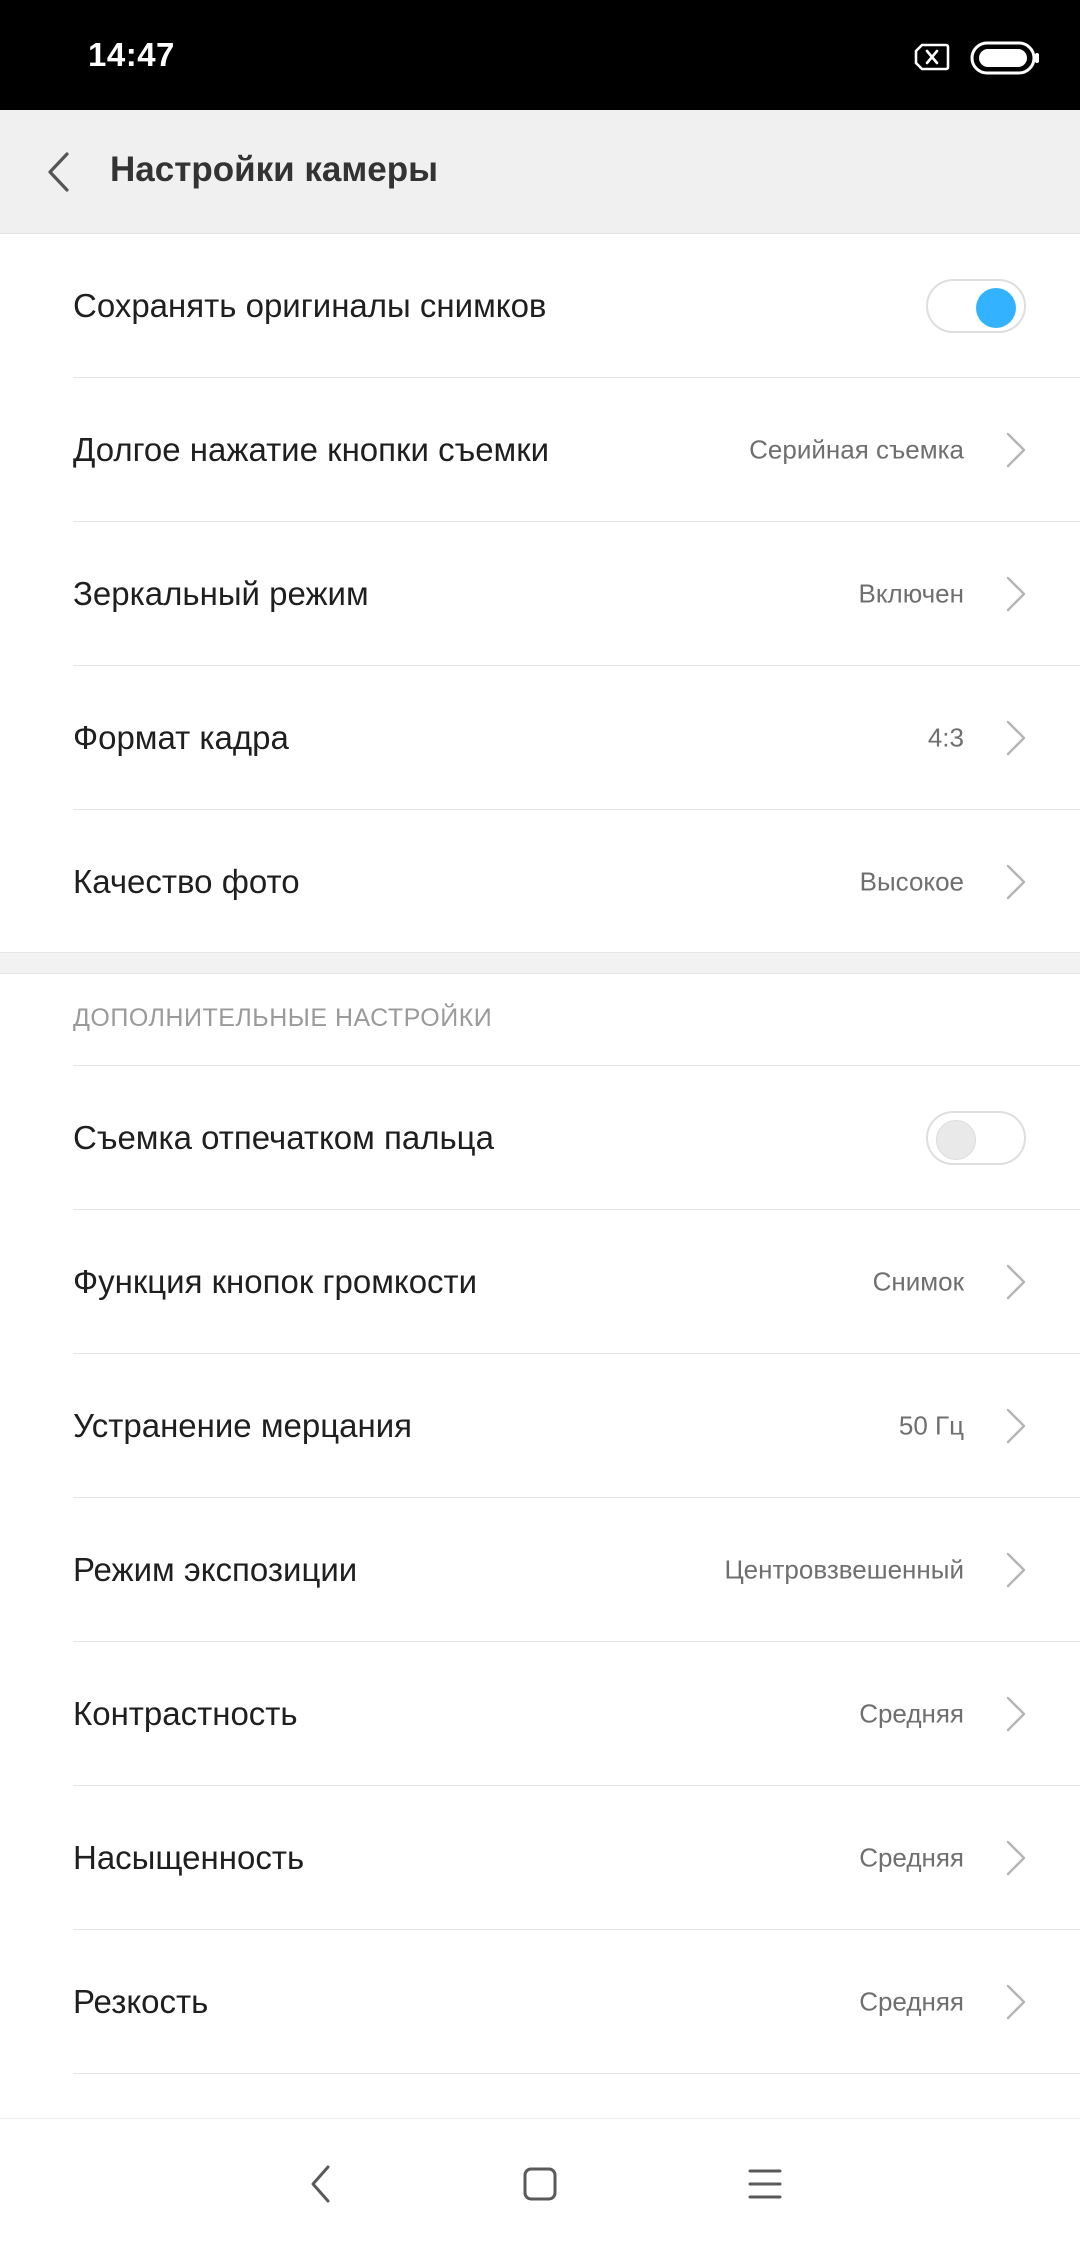  What do you see at coordinates (310, 305) in the screenshot?
I see `setting-label: Сохранять оригиналы снимков` at bounding box center [310, 305].